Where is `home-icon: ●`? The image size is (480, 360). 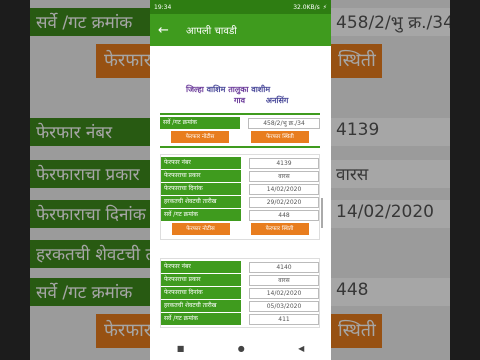
home-icon: ● is located at coordinates (241, 348).